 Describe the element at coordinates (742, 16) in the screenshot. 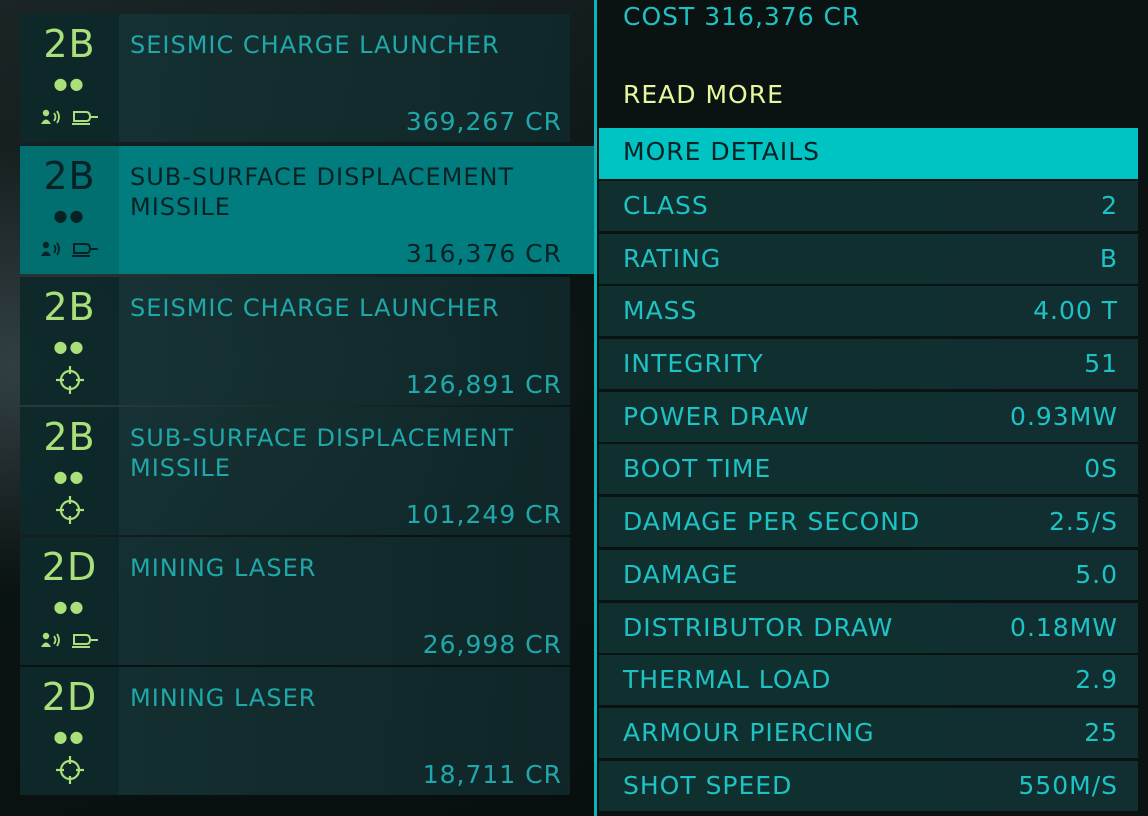

I see `module-cost: COST 316,376 CR` at that location.